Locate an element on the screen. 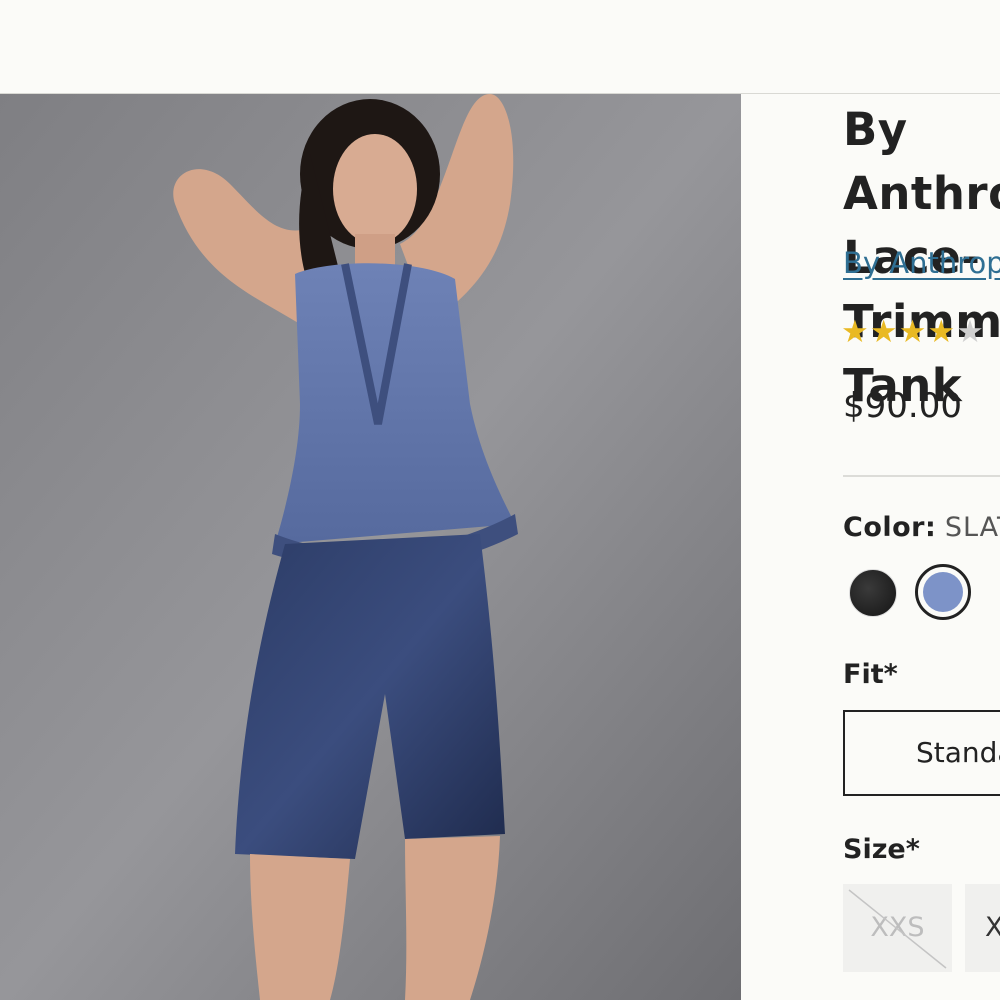 The image size is (1000, 1000). rating-stars: ★★★★★ is located at coordinates (913, 332).